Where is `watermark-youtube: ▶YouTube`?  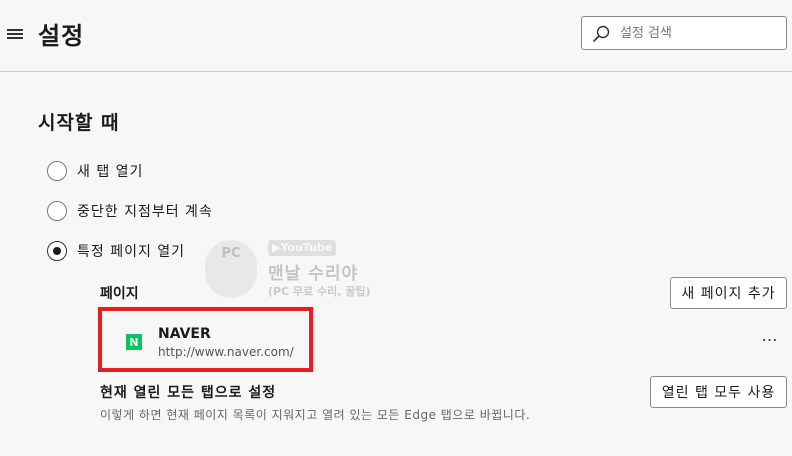 watermark-youtube: ▶YouTube is located at coordinates (302, 248).